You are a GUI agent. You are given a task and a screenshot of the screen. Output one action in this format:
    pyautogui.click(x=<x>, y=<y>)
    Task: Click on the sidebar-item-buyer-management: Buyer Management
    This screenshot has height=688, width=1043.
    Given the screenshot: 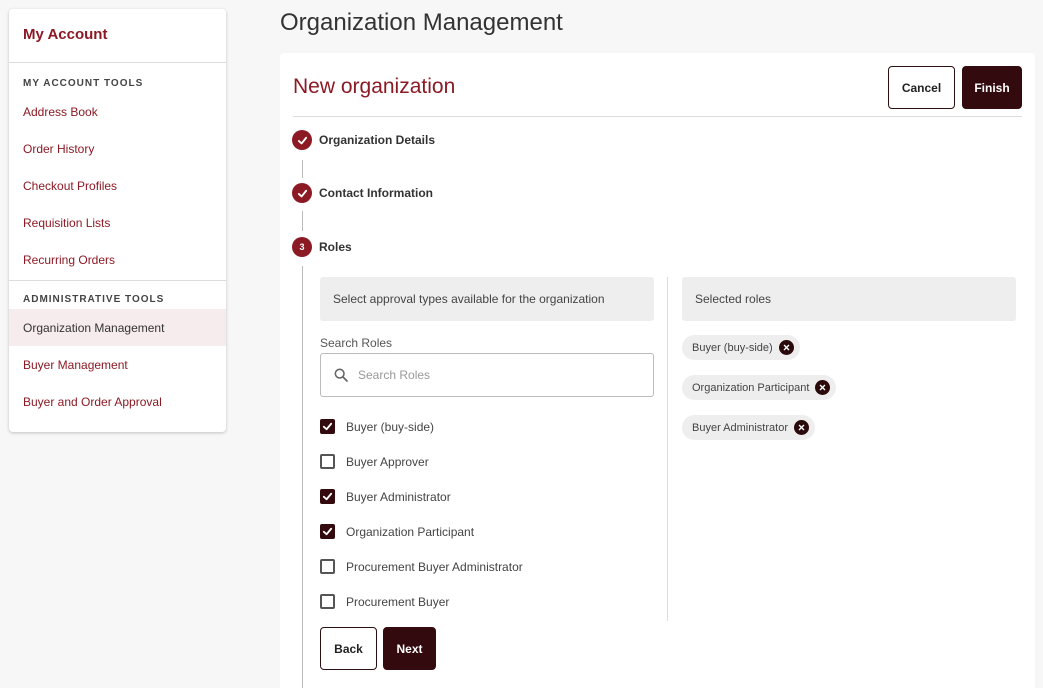 What is the action you would take?
    pyautogui.click(x=117, y=364)
    